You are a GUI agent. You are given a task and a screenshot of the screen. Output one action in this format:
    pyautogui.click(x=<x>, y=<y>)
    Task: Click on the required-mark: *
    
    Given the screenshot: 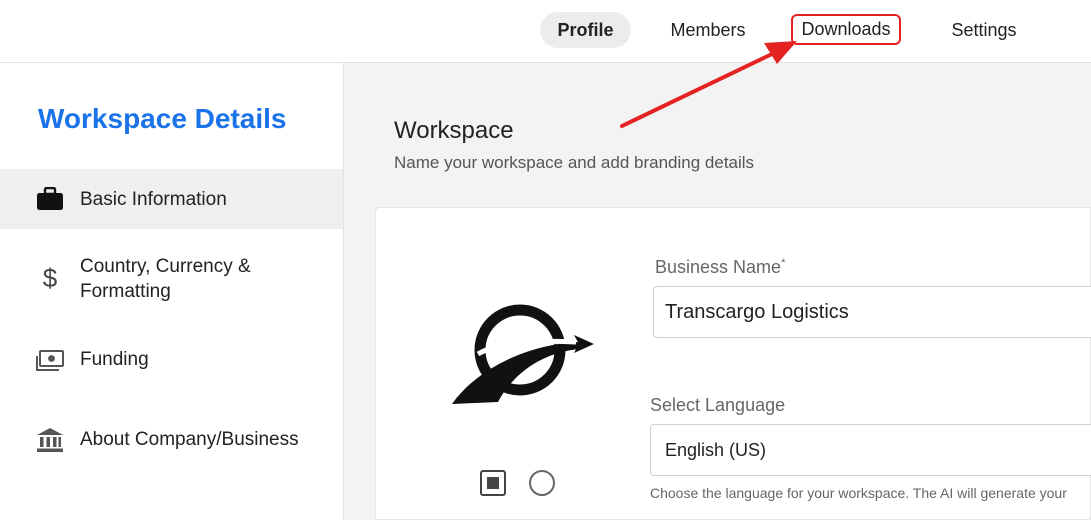 What is the action you would take?
    pyautogui.click(x=783, y=263)
    